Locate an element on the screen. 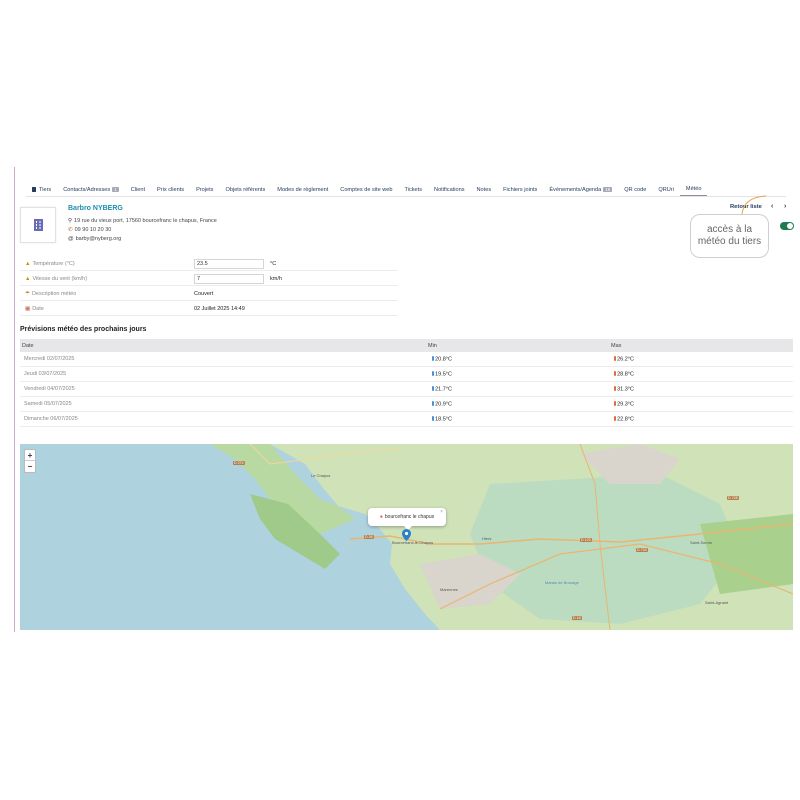 The image size is (800, 800). row-max: 29.3°C is located at coordinates (625, 404).